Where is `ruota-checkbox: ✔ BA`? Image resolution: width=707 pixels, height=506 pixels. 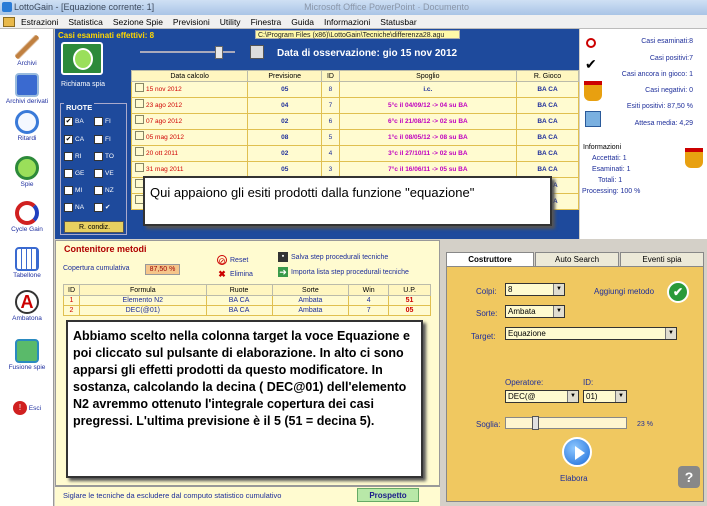 ruota-checkbox: ✔ BA is located at coordinates (79, 122).